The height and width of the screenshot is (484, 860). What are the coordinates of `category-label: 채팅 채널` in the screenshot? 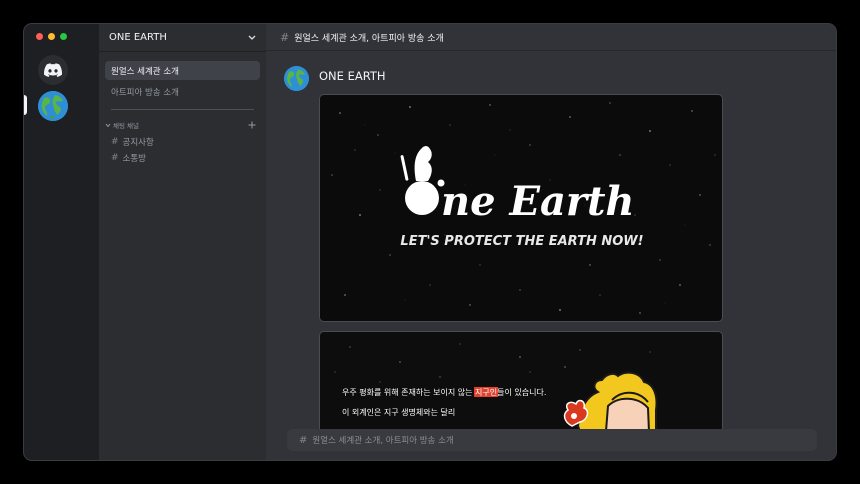 It's located at (126, 126).